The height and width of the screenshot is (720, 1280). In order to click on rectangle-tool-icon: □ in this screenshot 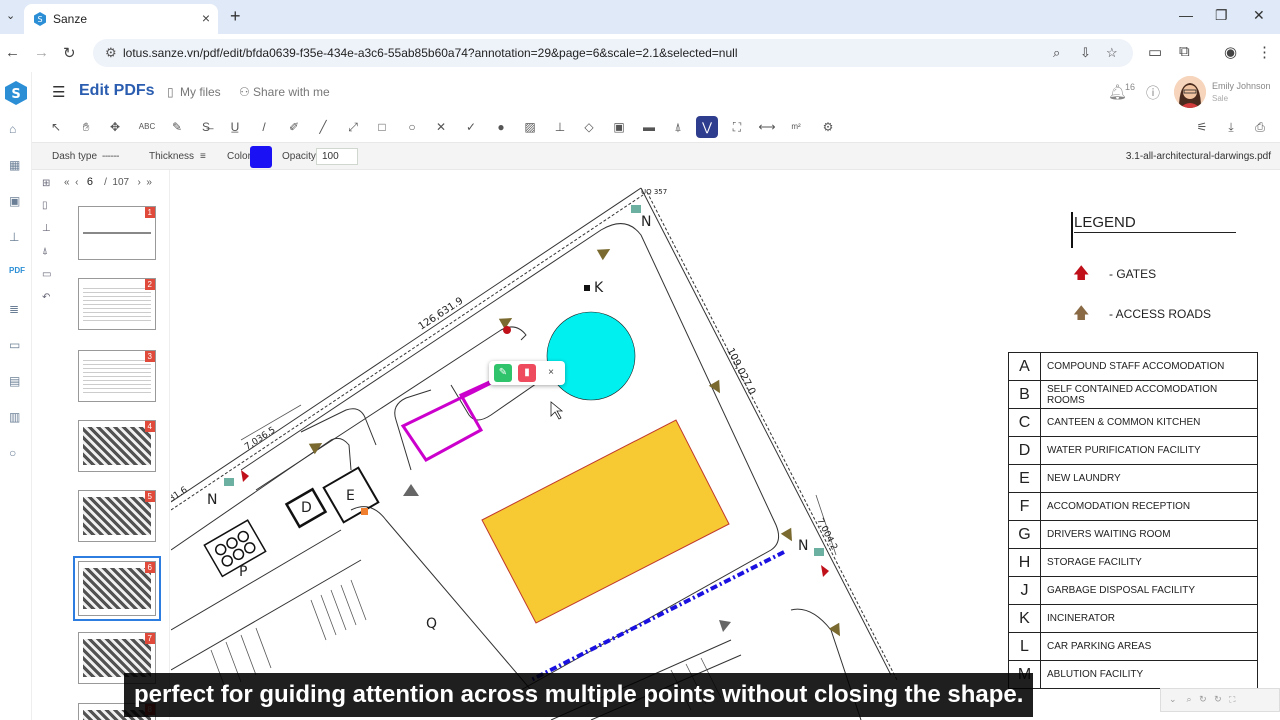, I will do `click(382, 127)`.